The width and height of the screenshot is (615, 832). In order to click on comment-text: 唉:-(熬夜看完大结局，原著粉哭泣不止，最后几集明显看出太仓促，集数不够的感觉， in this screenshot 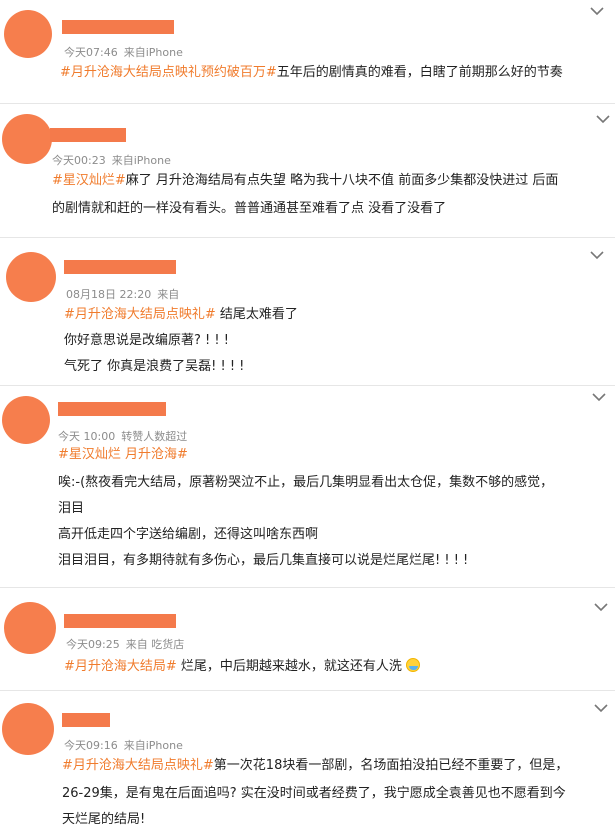, I will do `click(306, 482)`.